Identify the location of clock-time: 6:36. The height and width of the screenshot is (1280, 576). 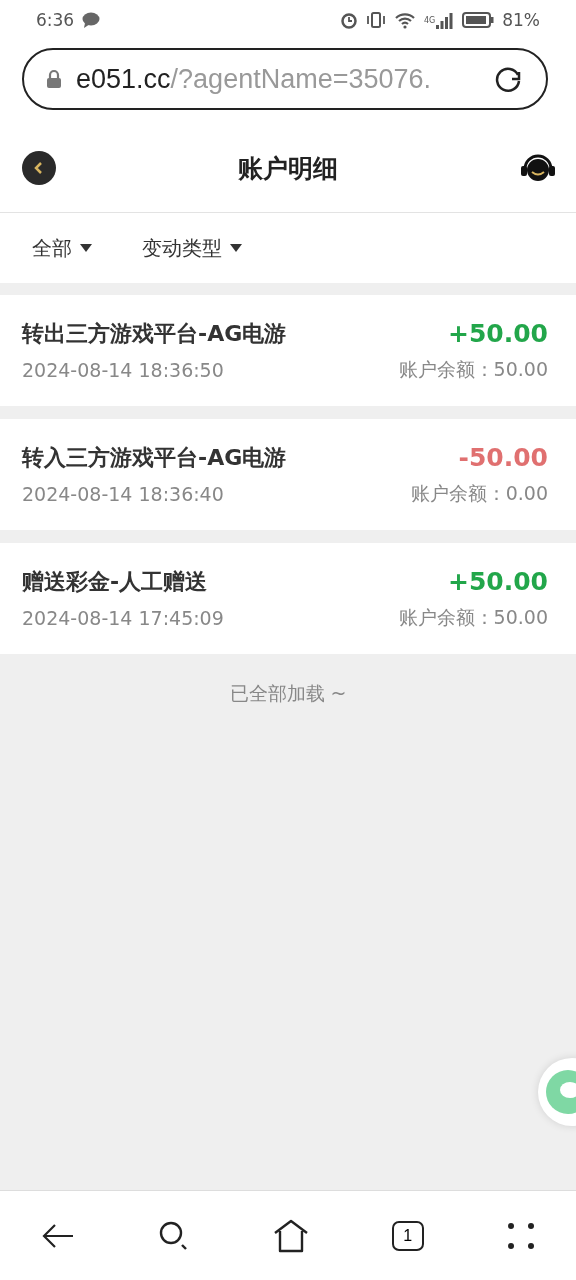
(55, 20).